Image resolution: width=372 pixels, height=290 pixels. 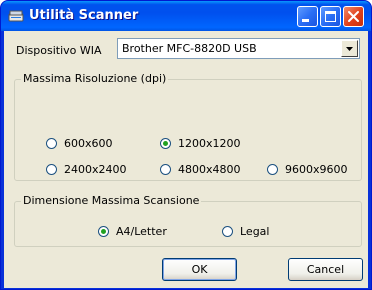 I want to click on device-select-dropdown-button, so click(x=349, y=48).